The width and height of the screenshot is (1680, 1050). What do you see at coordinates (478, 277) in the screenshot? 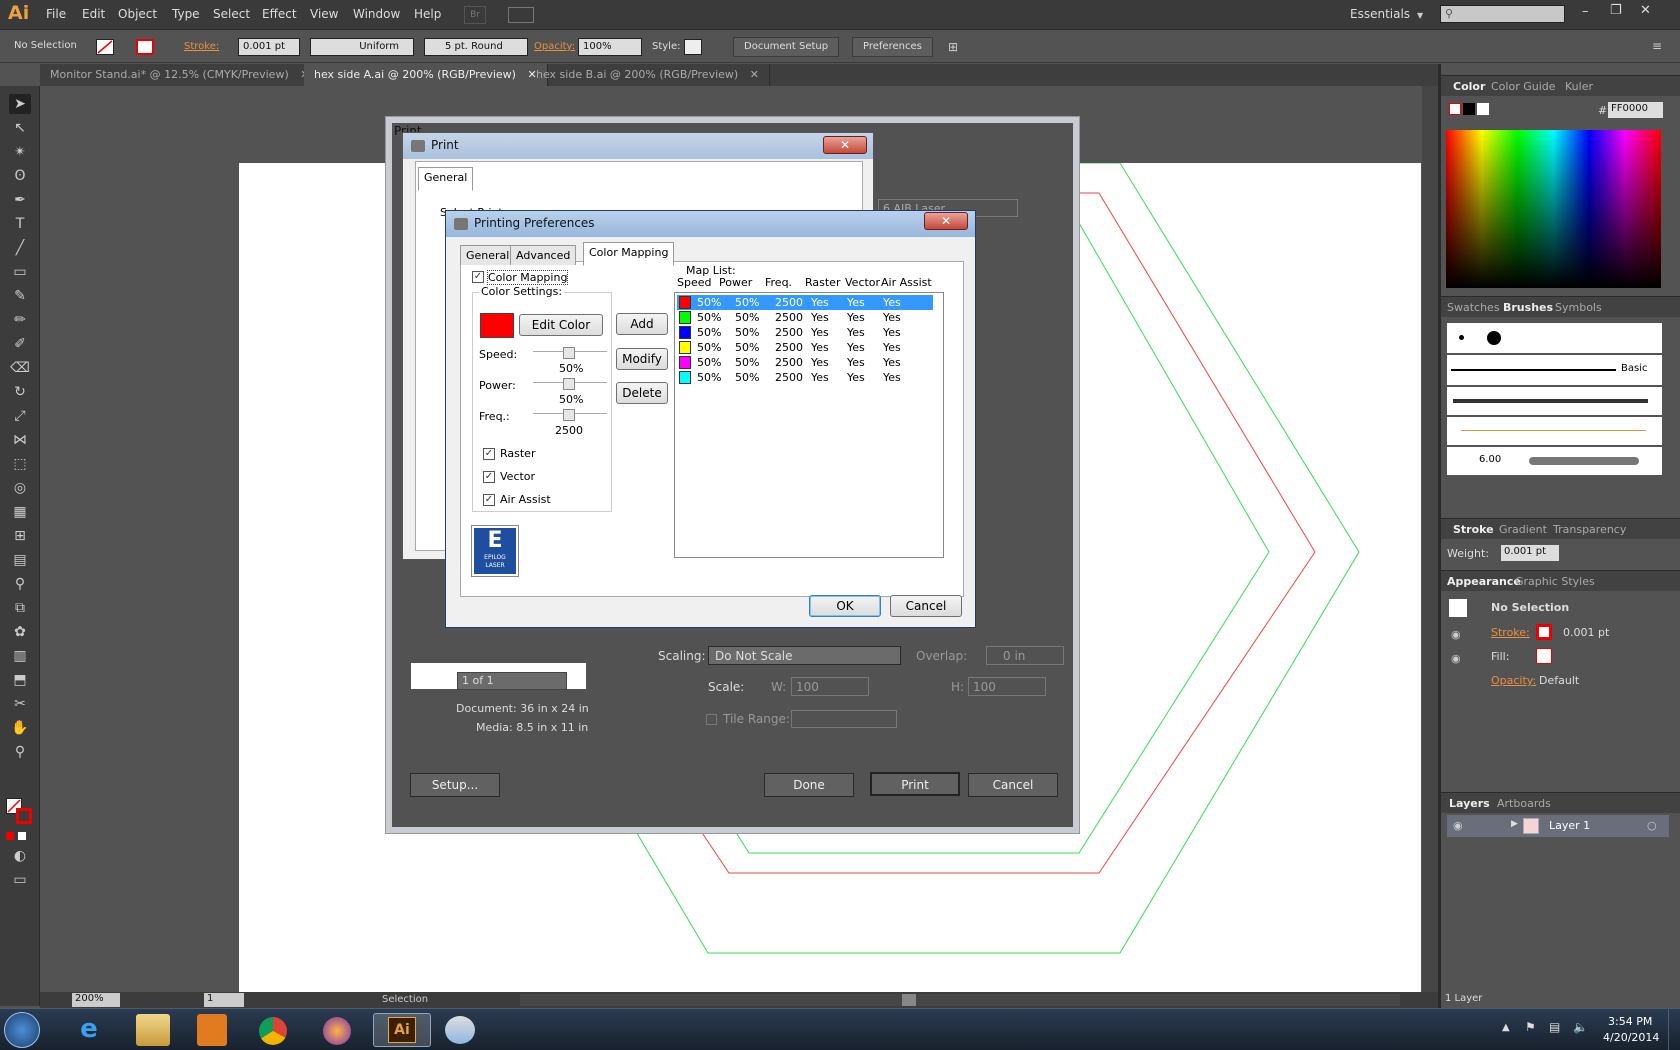
I see `color-mapping-checkbox: ✓` at bounding box center [478, 277].